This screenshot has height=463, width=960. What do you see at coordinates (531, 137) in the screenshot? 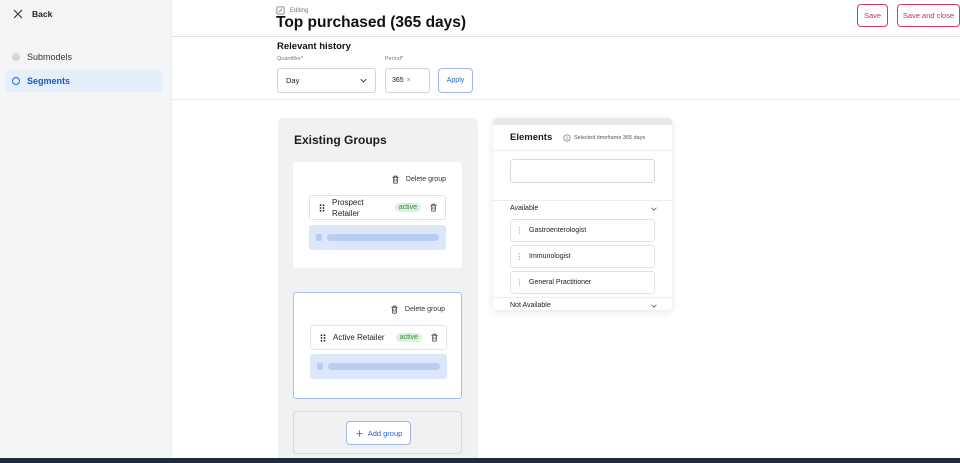
I see `elements-title: Elements` at bounding box center [531, 137].